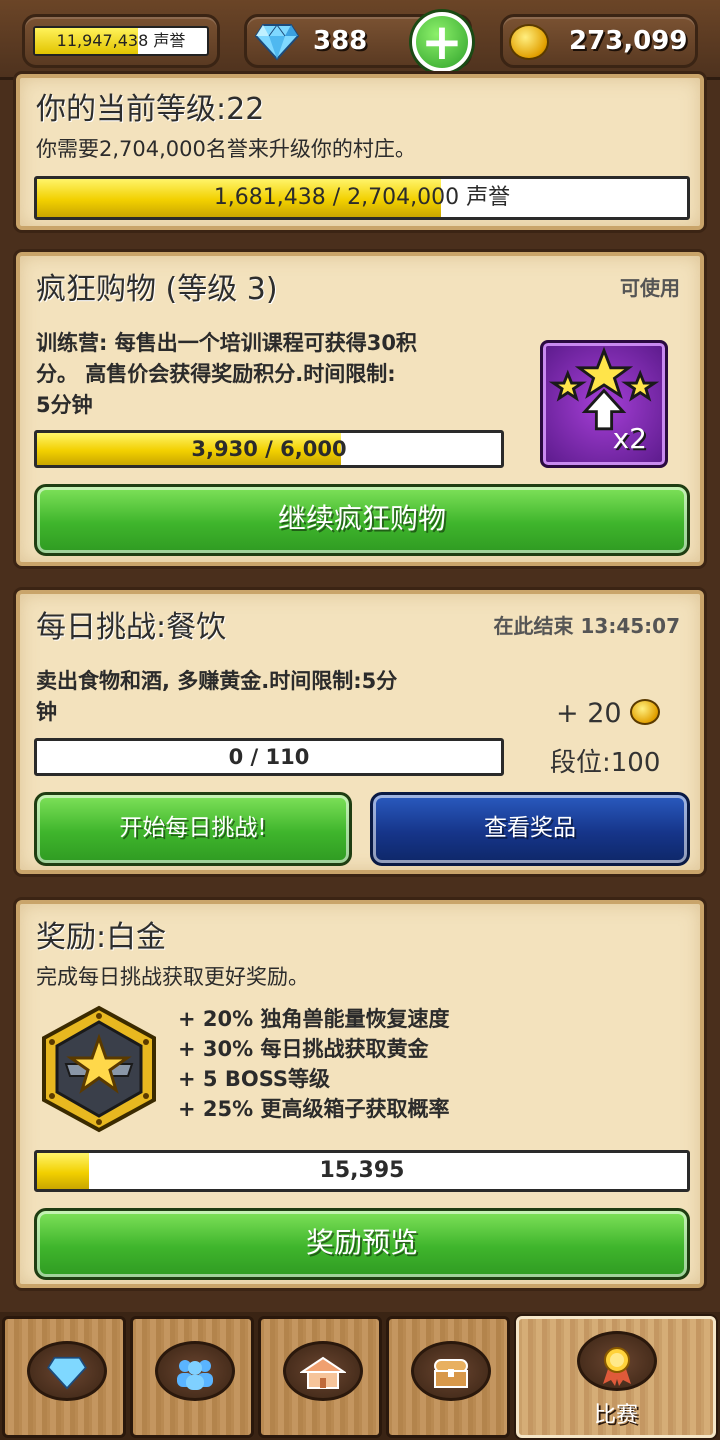  Describe the element at coordinates (216, 374) in the screenshot. I see `frenzy-desc-line: 分。 高售价会获得奖励积分.时间限制:` at that location.